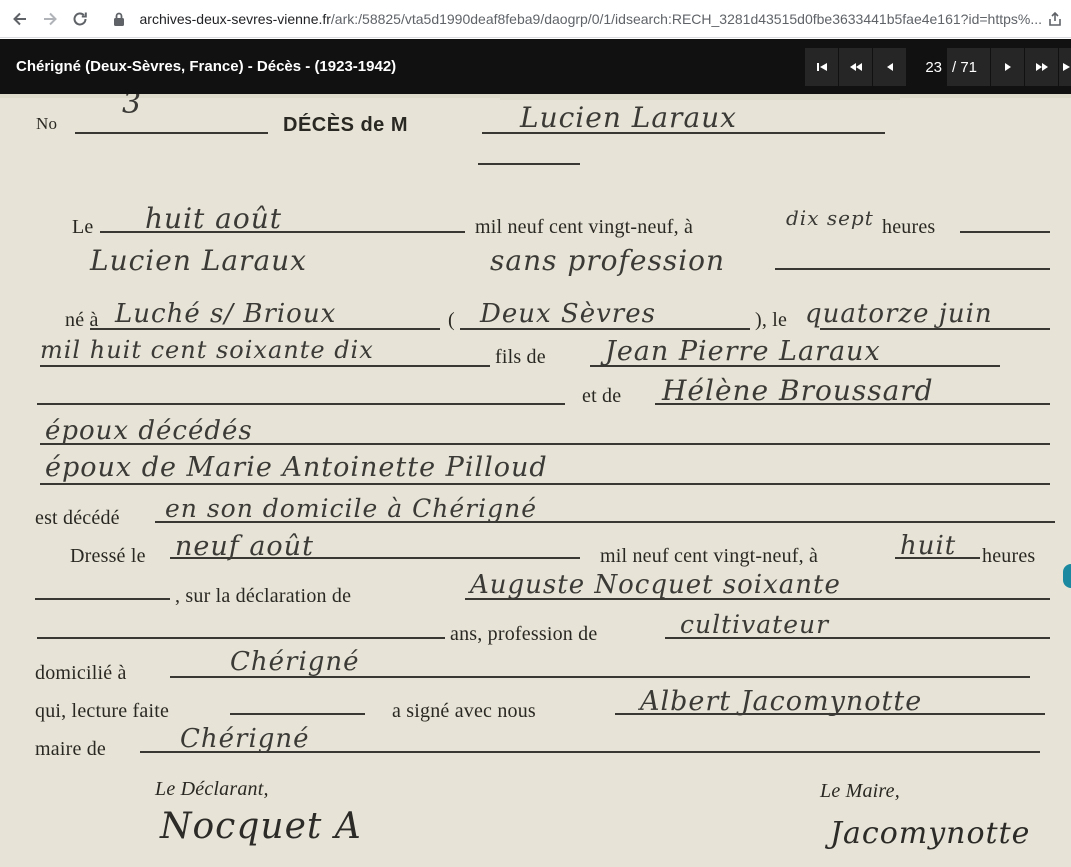 This screenshot has height=867, width=1071. What do you see at coordinates (244, 546) in the screenshot?
I see `hand-date-record: neuf août` at bounding box center [244, 546].